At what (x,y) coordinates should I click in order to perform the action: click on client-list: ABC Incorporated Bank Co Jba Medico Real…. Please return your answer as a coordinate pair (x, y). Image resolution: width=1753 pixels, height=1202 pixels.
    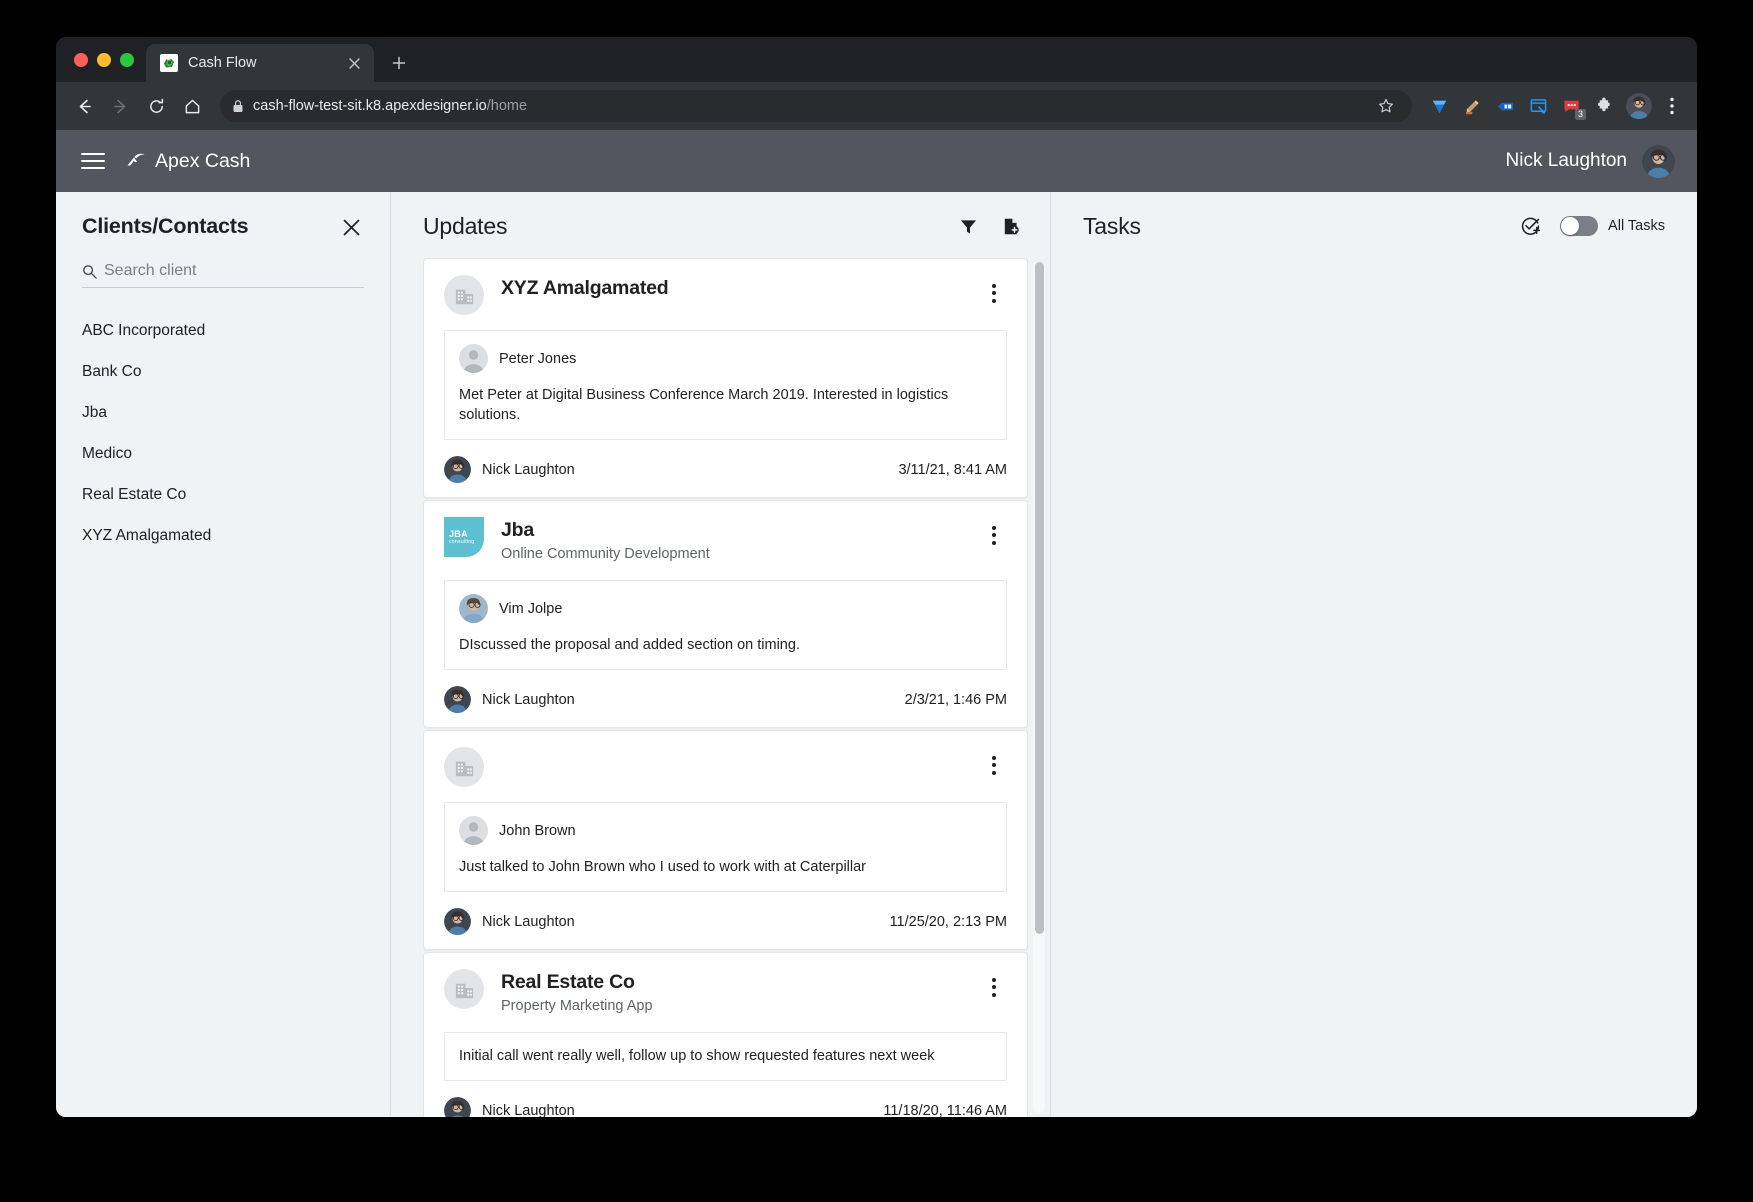
    Looking at the image, I should click on (223, 433).